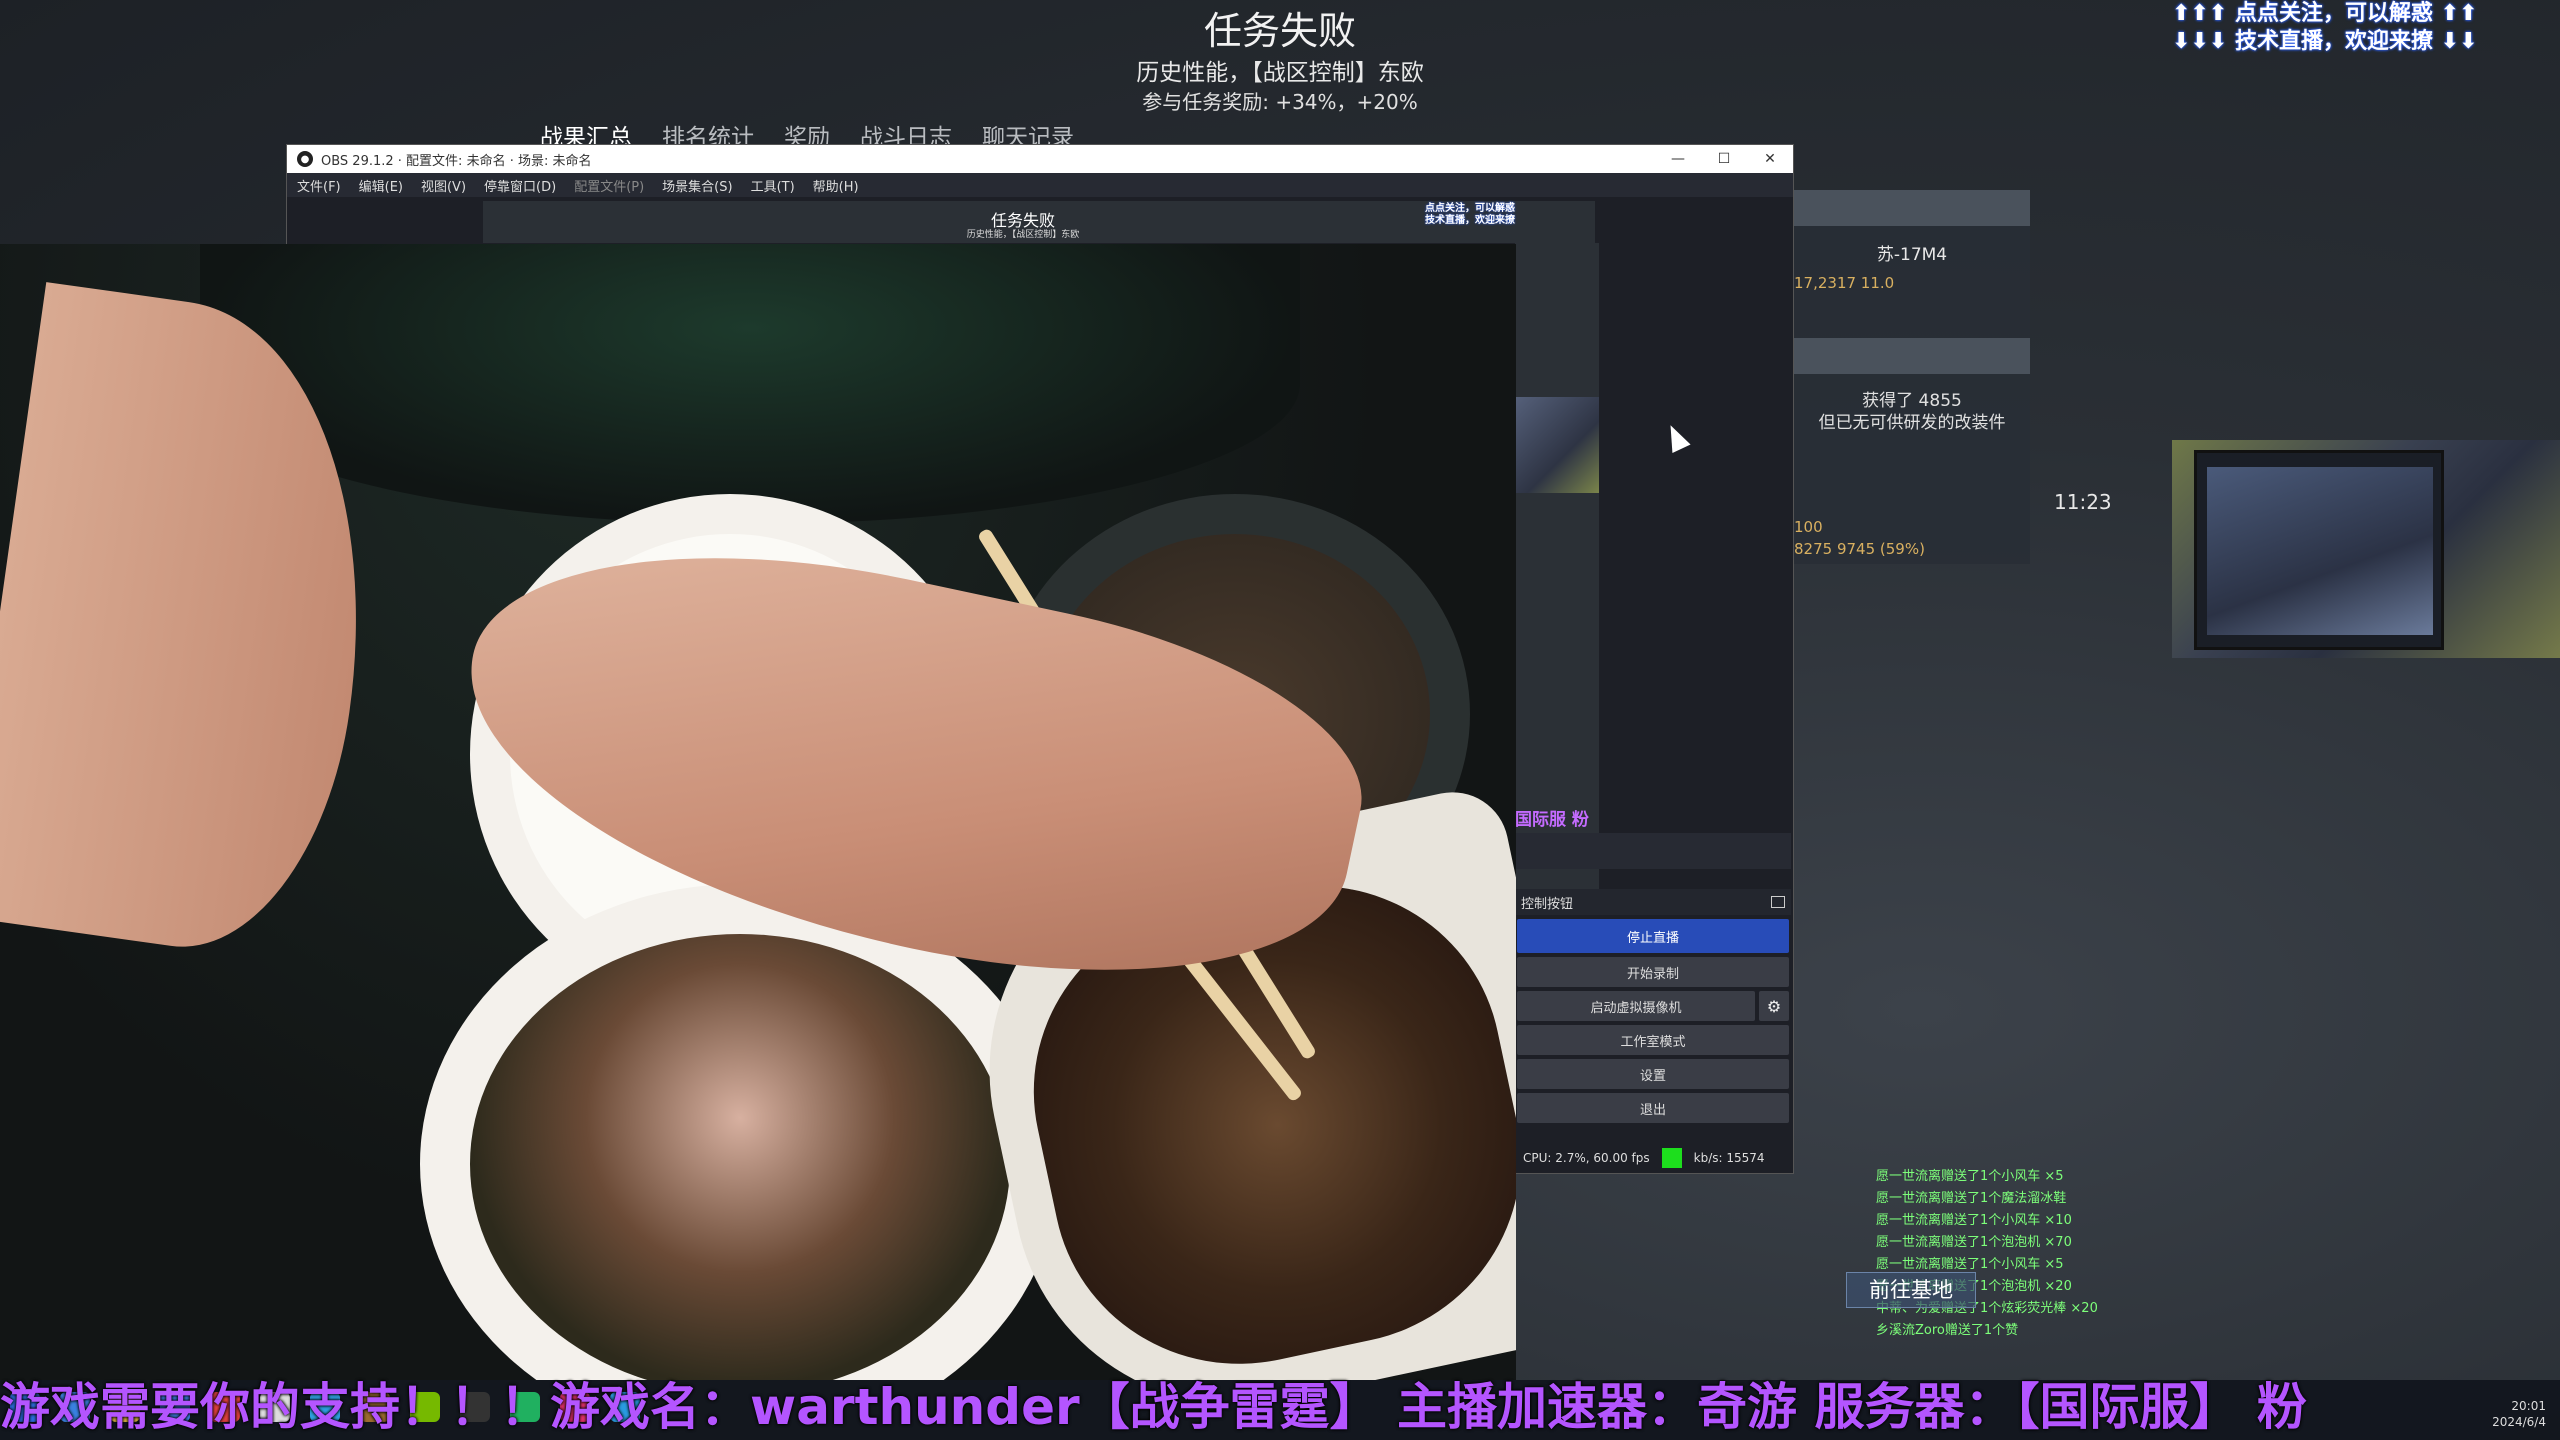  I want to click on chat-line: 愿一世流离赠送了1个小风车 ×10, so click(1974, 1220).